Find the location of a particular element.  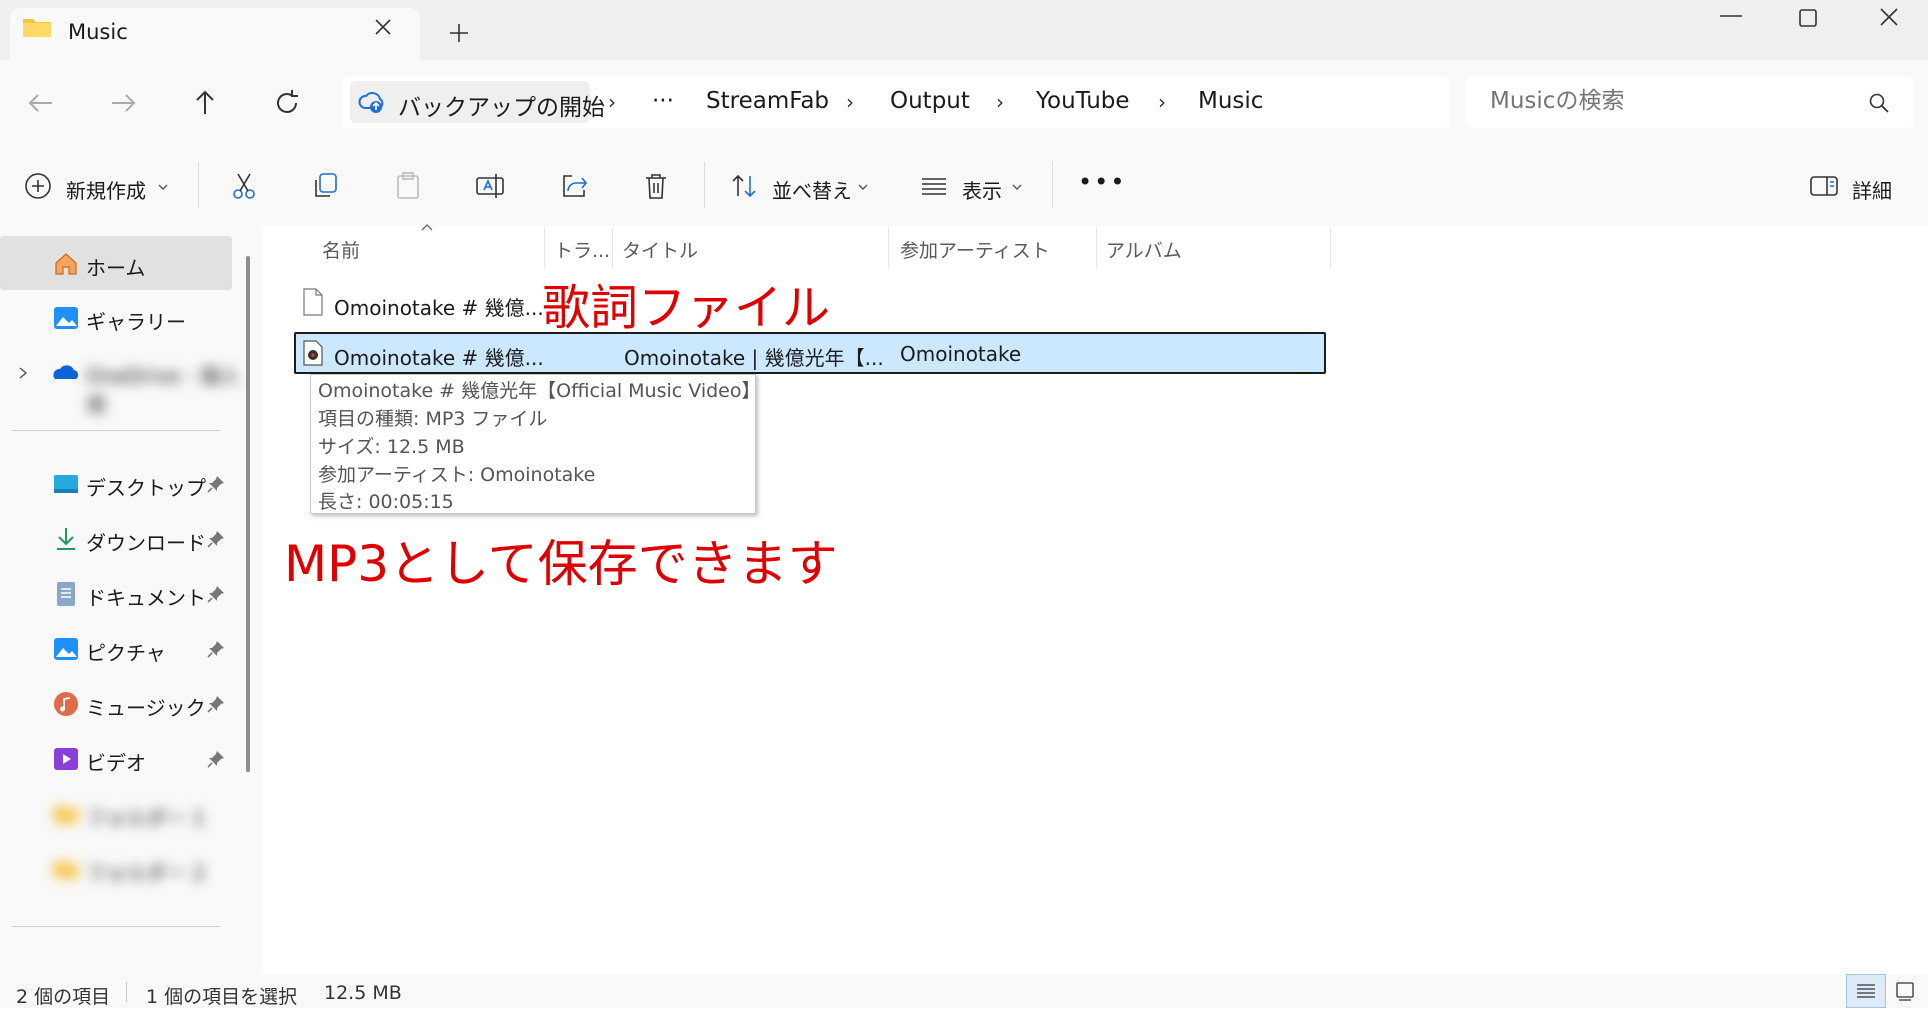

cloud-backup-icon is located at coordinates (371, 102).